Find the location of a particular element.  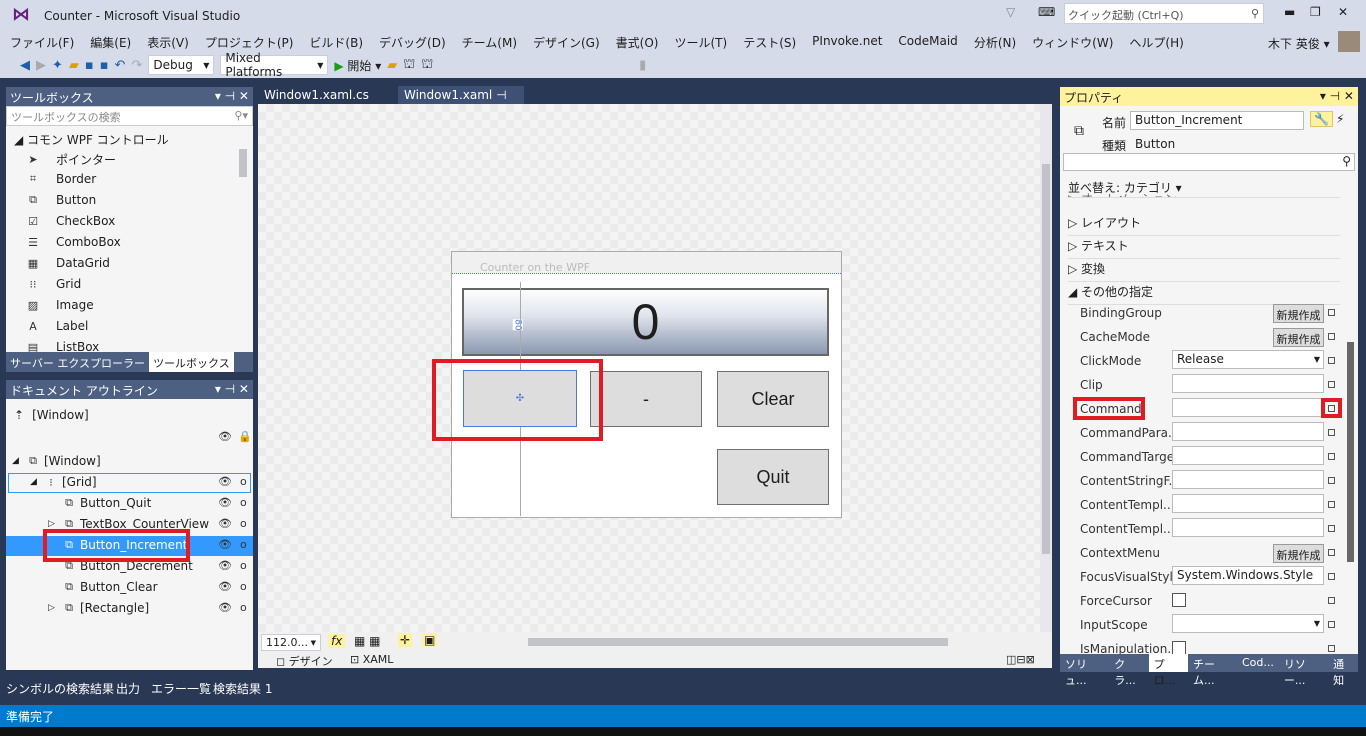

outline-item: ⧉ Button_Clear is located at coordinates (103, 587).